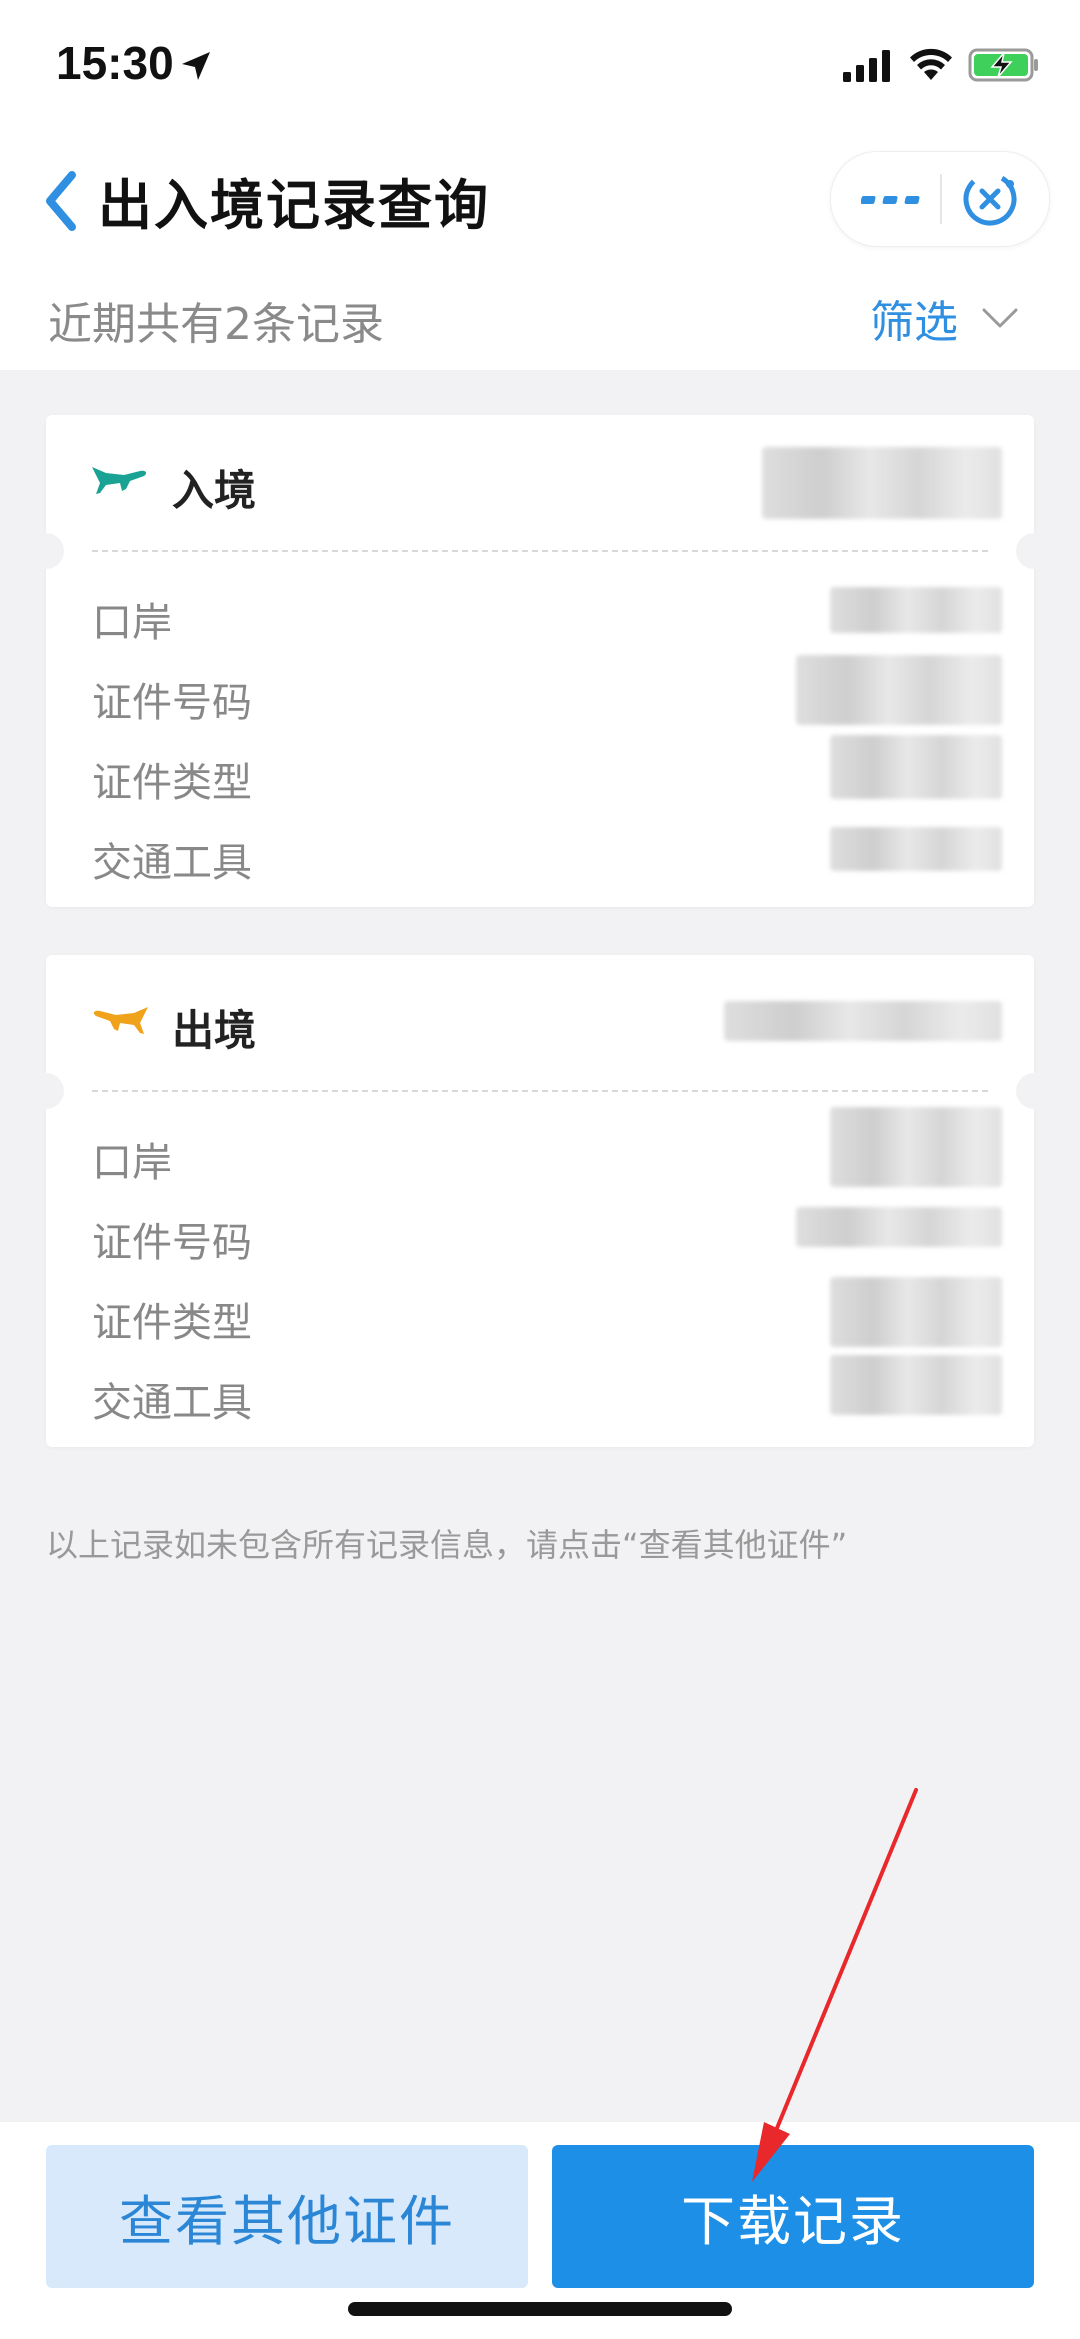 This screenshot has height=2339, width=1080. What do you see at coordinates (294, 205) in the screenshot?
I see `page-title: 出入境记录查询` at bounding box center [294, 205].